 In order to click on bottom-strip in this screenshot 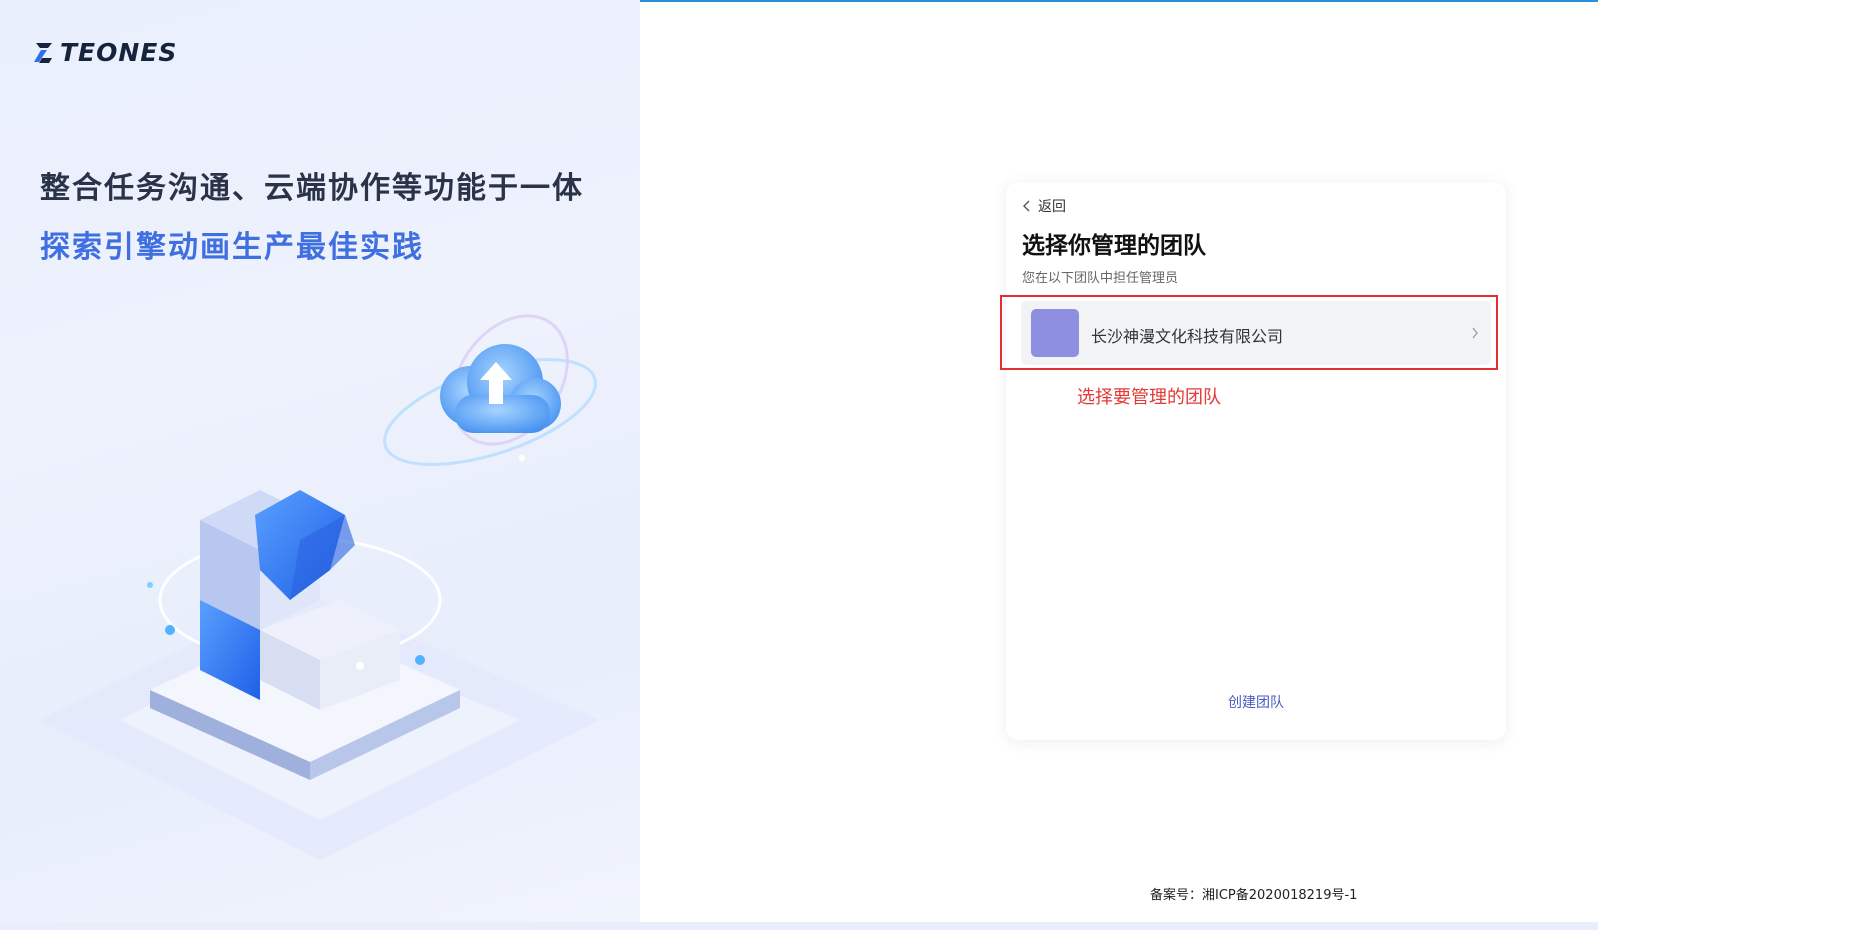, I will do `click(799, 926)`.